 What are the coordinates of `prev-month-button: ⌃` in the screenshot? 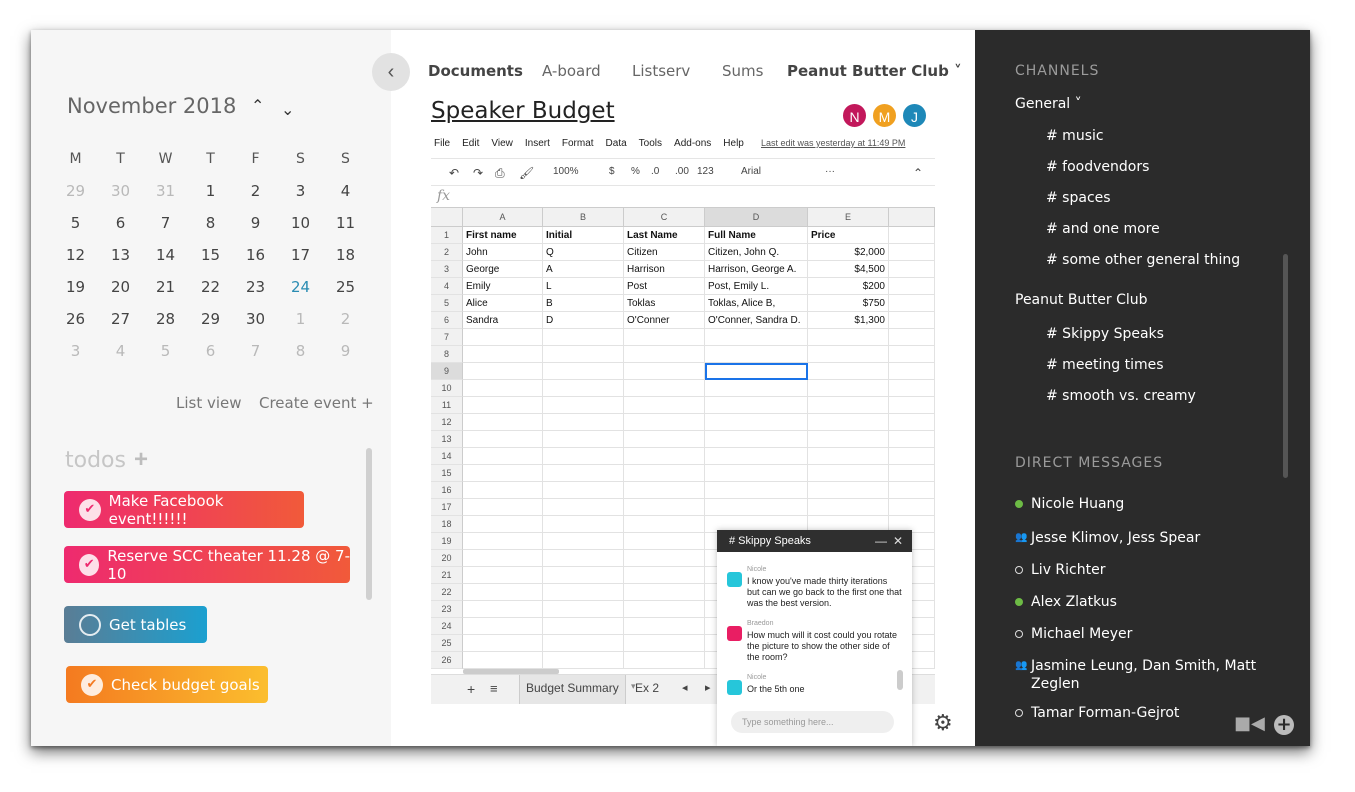 It's located at (257, 106).